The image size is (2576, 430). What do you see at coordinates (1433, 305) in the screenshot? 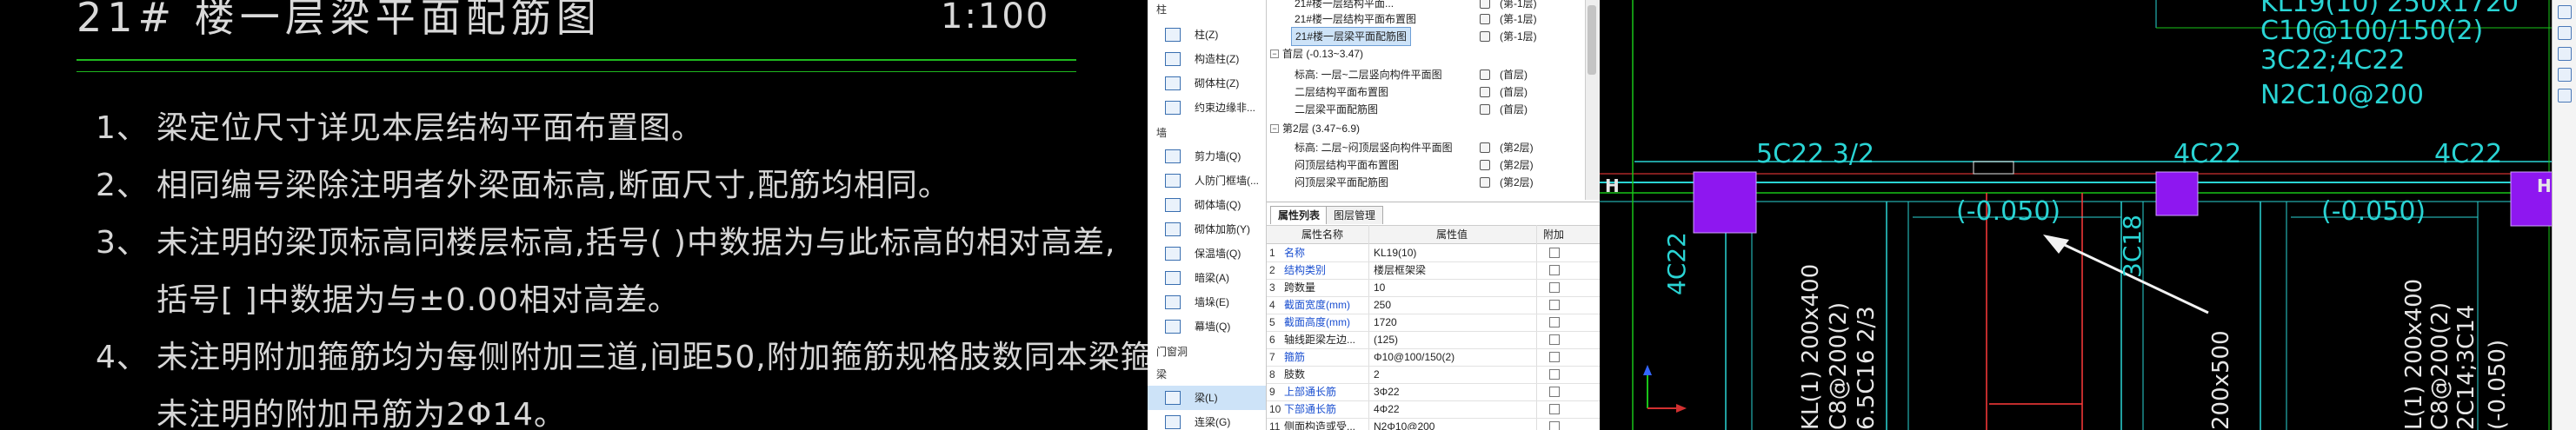
I see `property-row: 4 截面宽度(mm) 250` at bounding box center [1433, 305].